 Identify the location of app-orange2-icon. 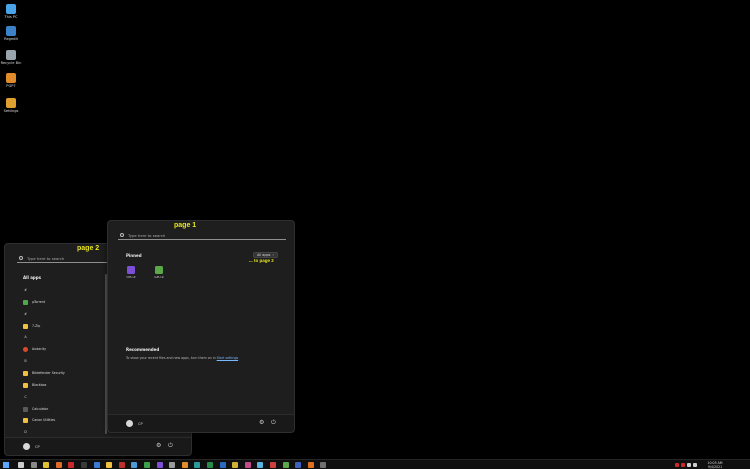
(310, 465).